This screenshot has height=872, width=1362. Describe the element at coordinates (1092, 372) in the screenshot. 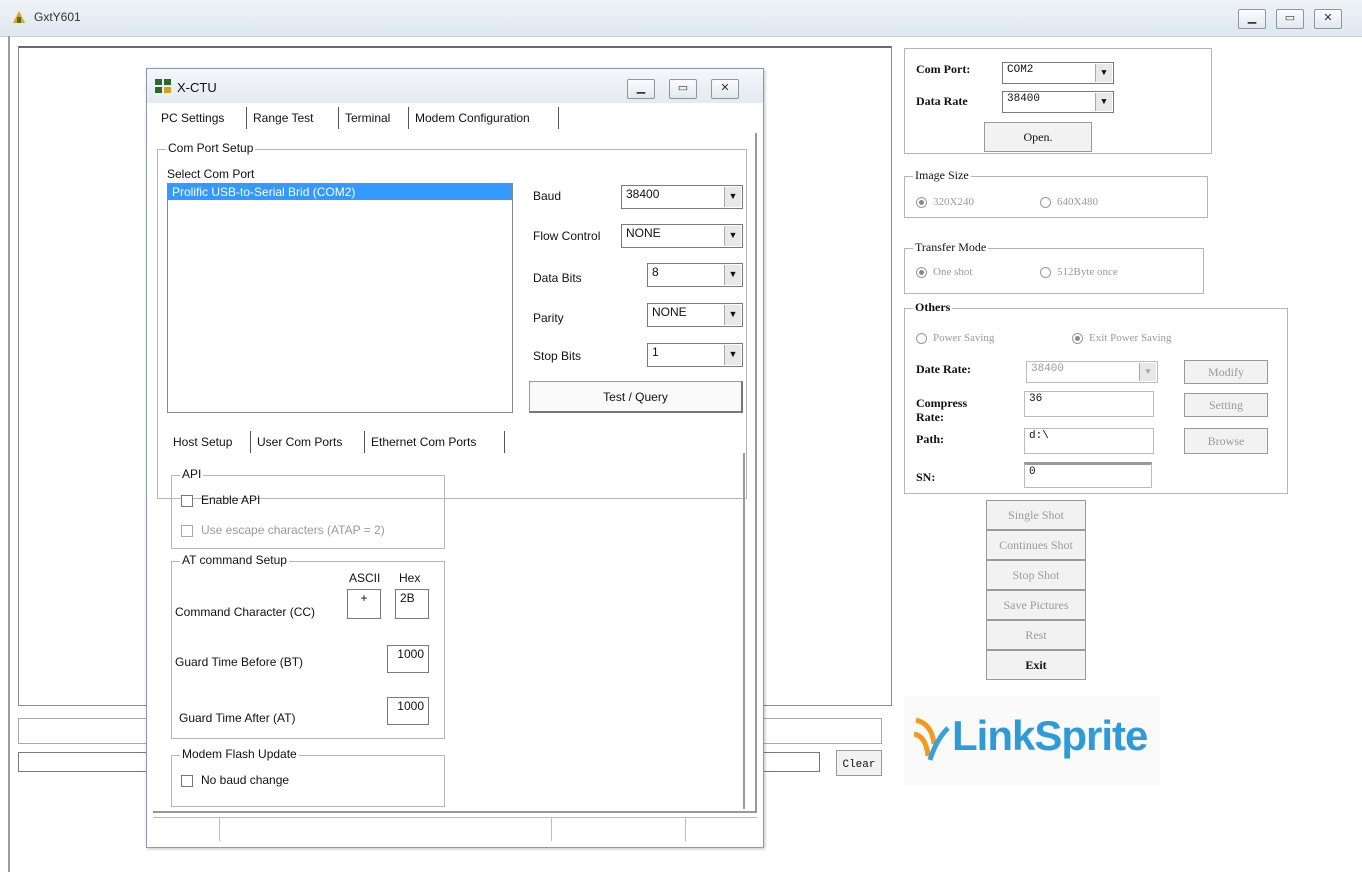

I see `date-rate-select: 38400 ▼` at that location.